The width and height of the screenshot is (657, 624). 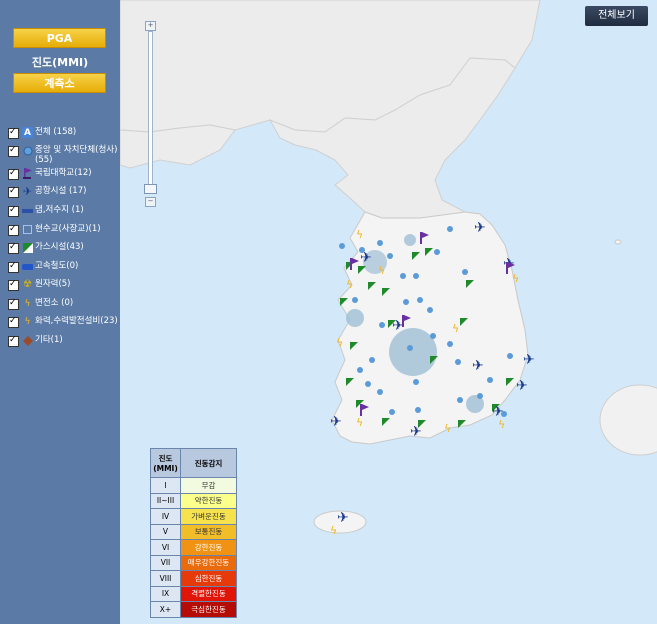 What do you see at coordinates (27, 303) in the screenshot?
I see `substation-icon: ϟ` at bounding box center [27, 303].